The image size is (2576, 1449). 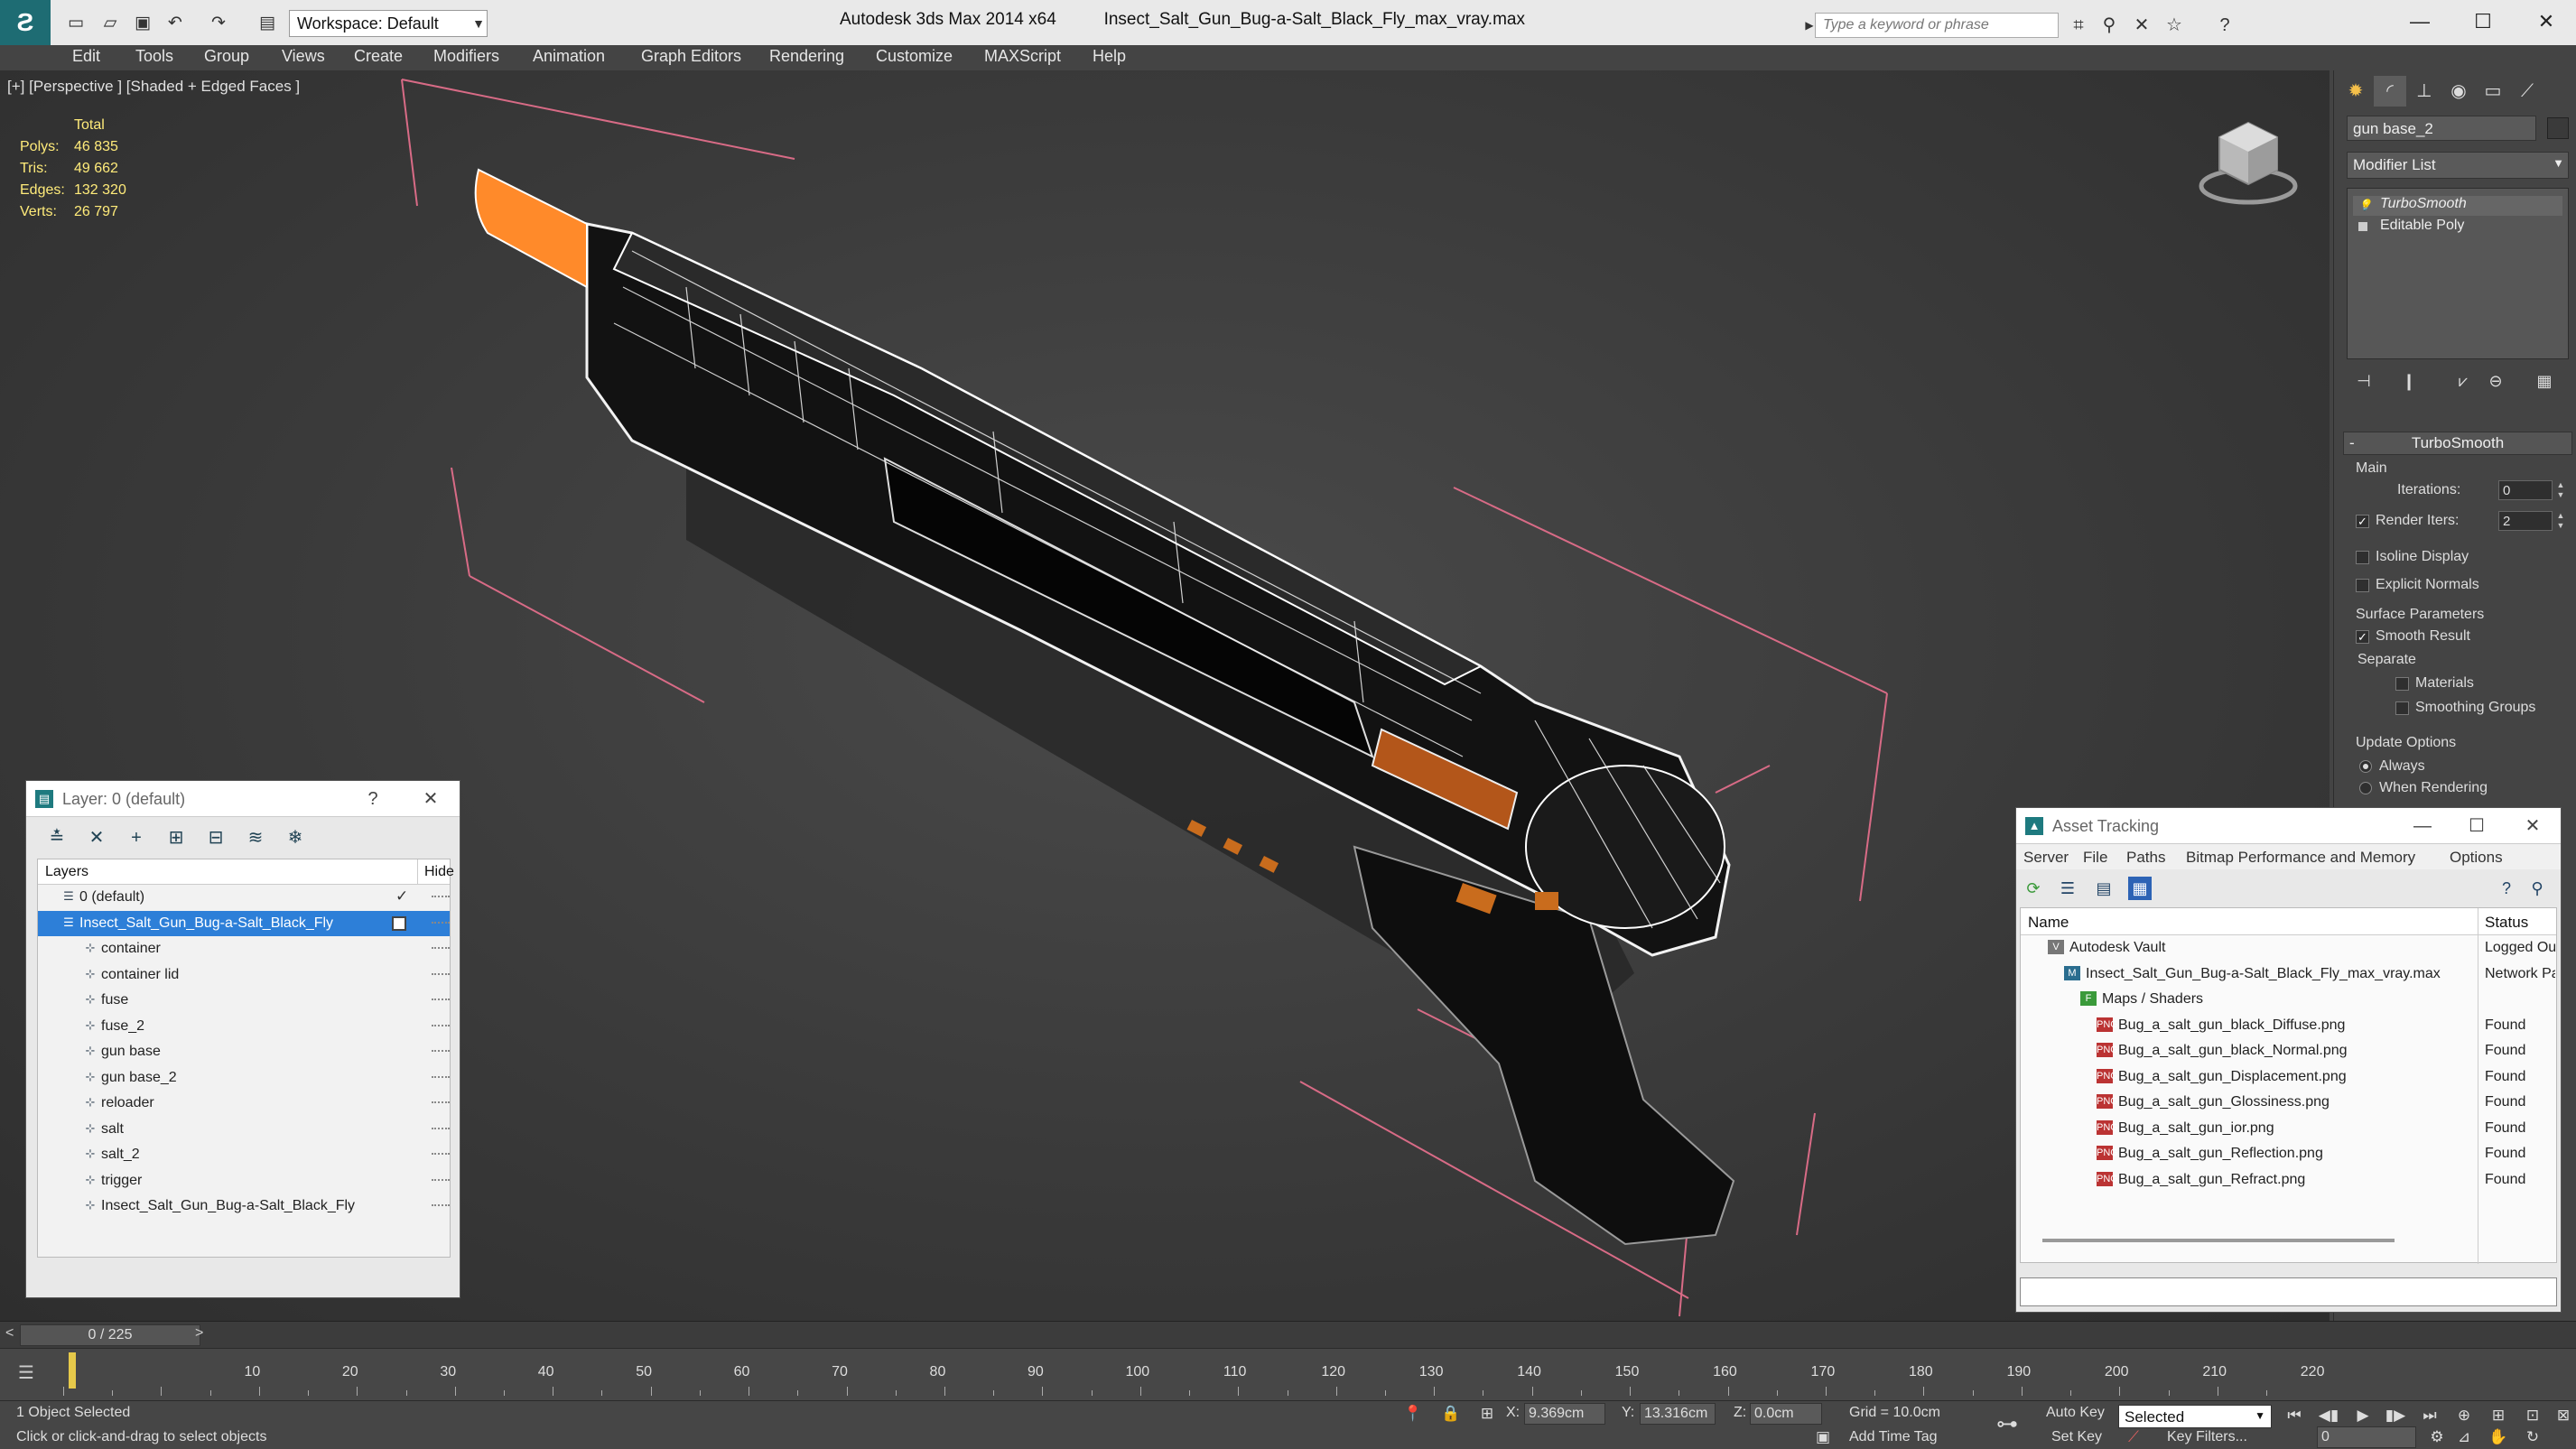 I want to click on asset-row: PNG Bug_a_salt_gun_Reflection.png Found, so click(x=2288, y=1153).